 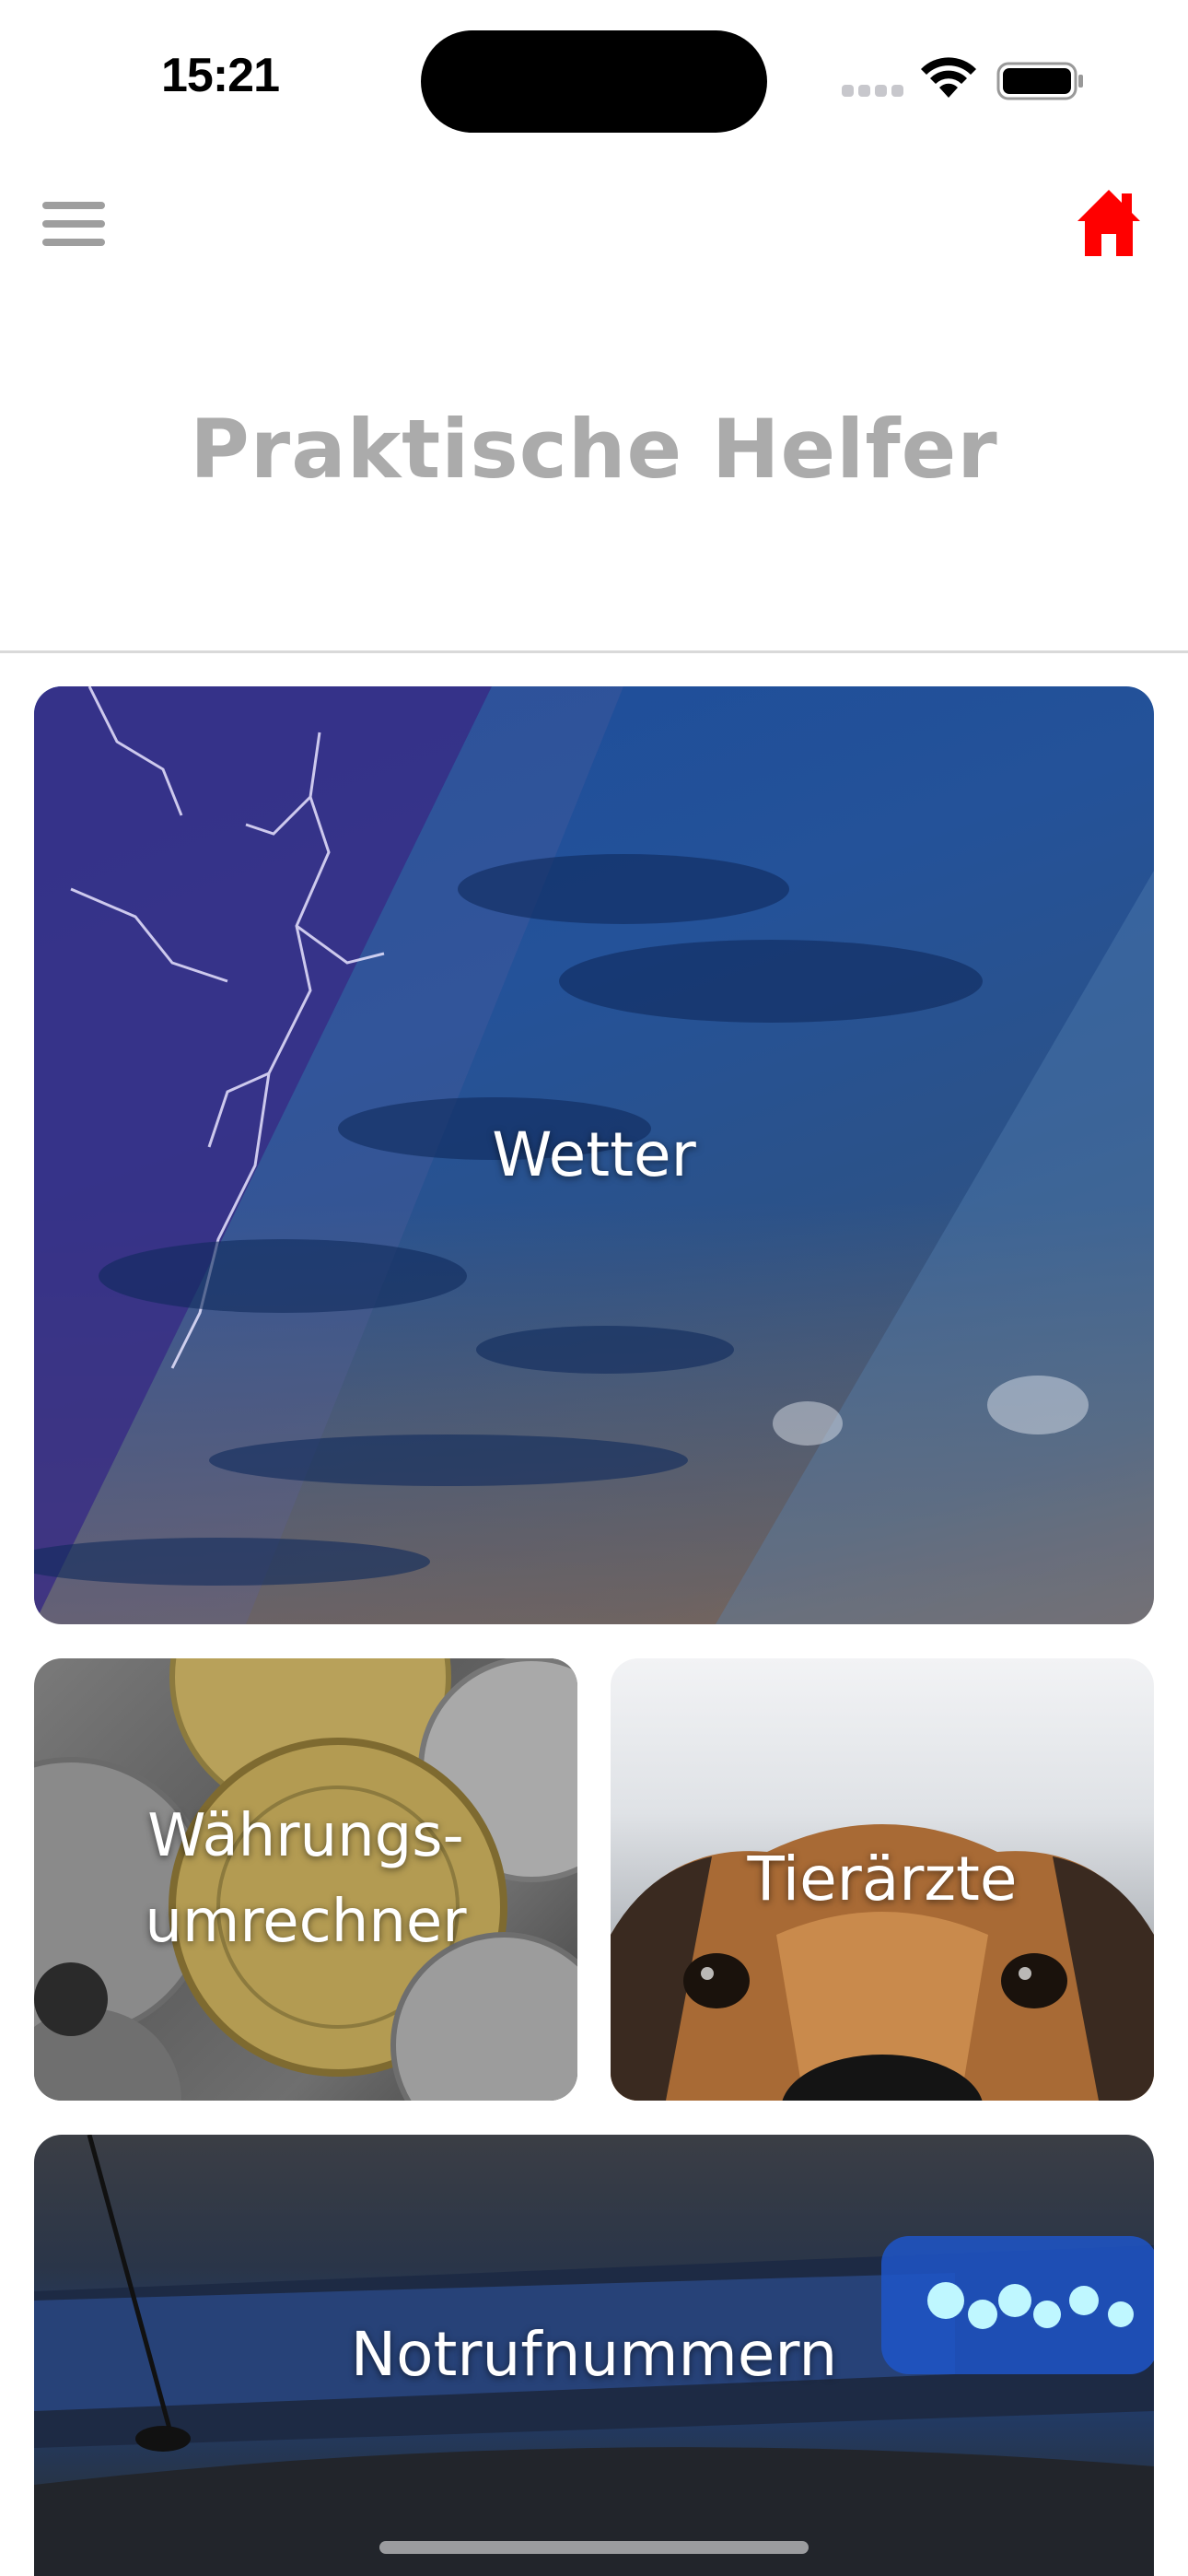 I want to click on tile-label-emergency-numbers: Notrufnummern, so click(x=594, y=2355).